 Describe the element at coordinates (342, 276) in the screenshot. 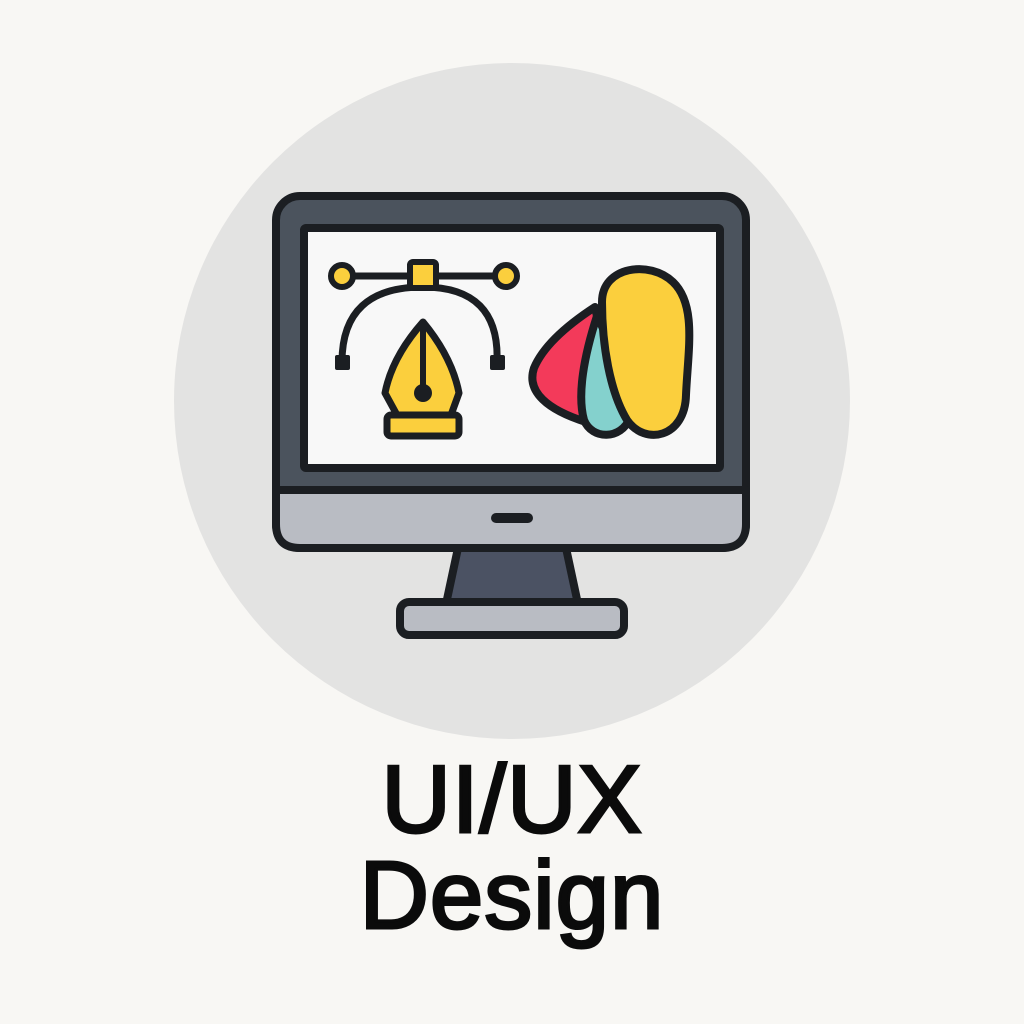

I see `bezier-handle-left` at that location.